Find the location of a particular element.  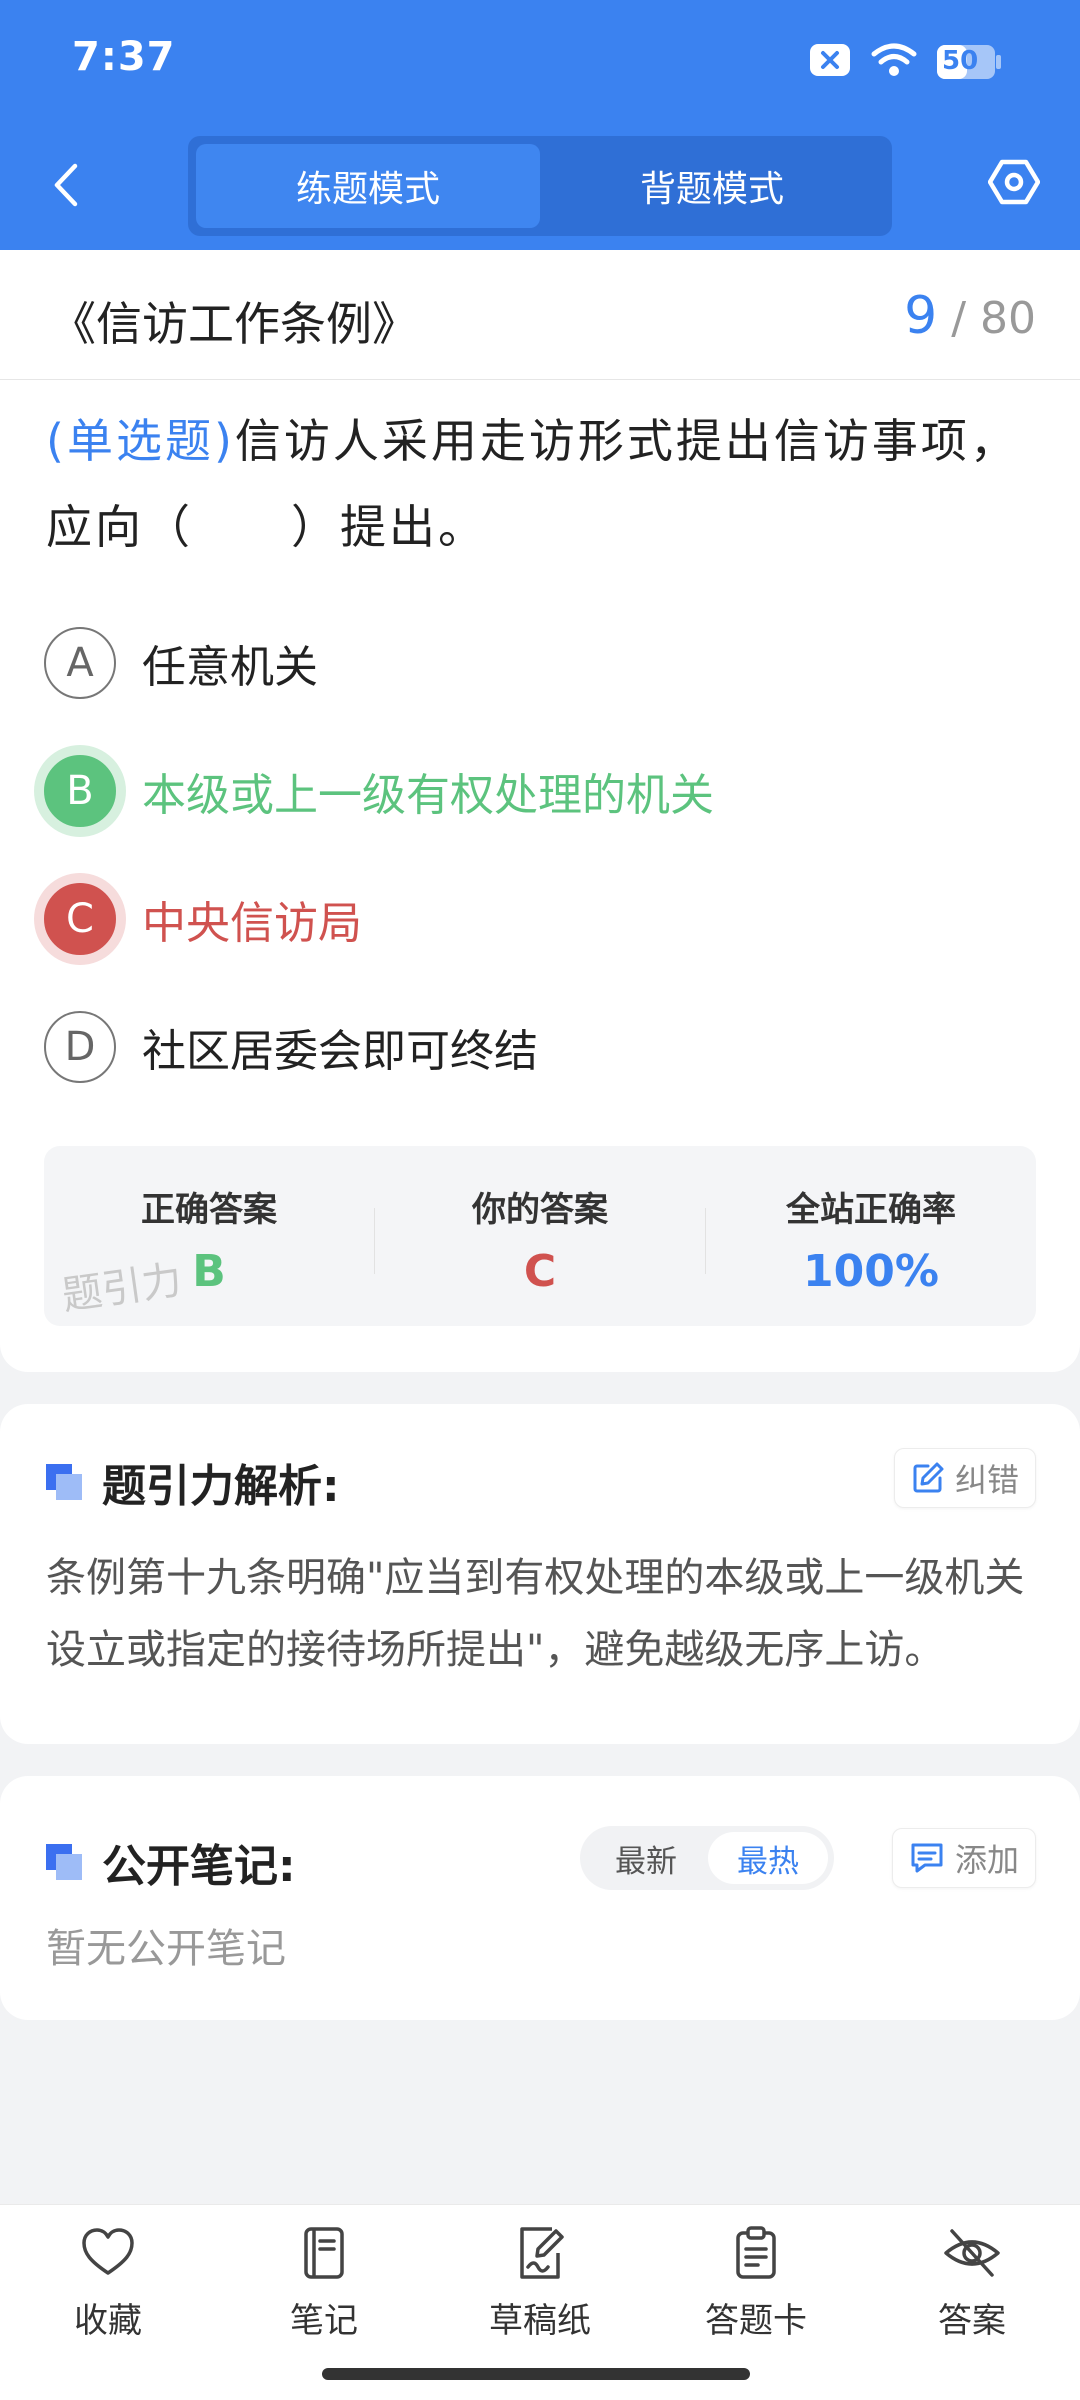

edit-icon is located at coordinates (928, 1477).